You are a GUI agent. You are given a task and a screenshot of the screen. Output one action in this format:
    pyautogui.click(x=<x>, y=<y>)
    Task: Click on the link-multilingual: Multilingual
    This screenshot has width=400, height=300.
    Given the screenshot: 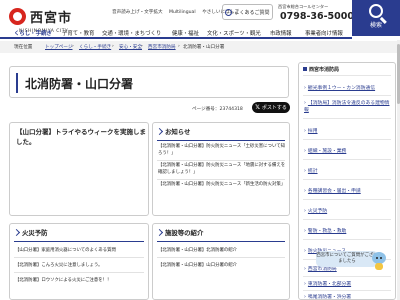 What is the action you would take?
    pyautogui.click(x=182, y=12)
    